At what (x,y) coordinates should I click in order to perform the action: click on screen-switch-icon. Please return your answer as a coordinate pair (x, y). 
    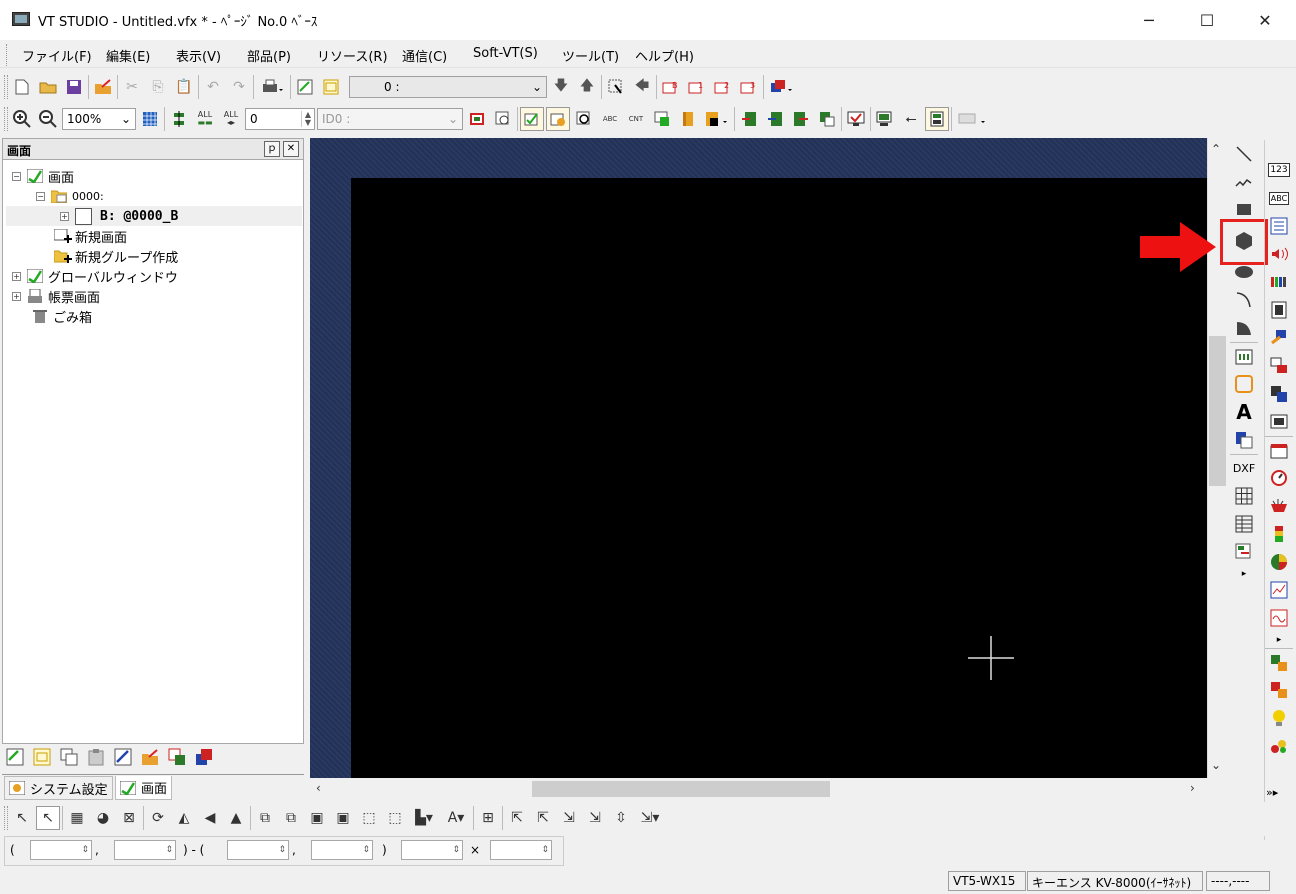
    Looking at the image, I should click on (1279, 422).